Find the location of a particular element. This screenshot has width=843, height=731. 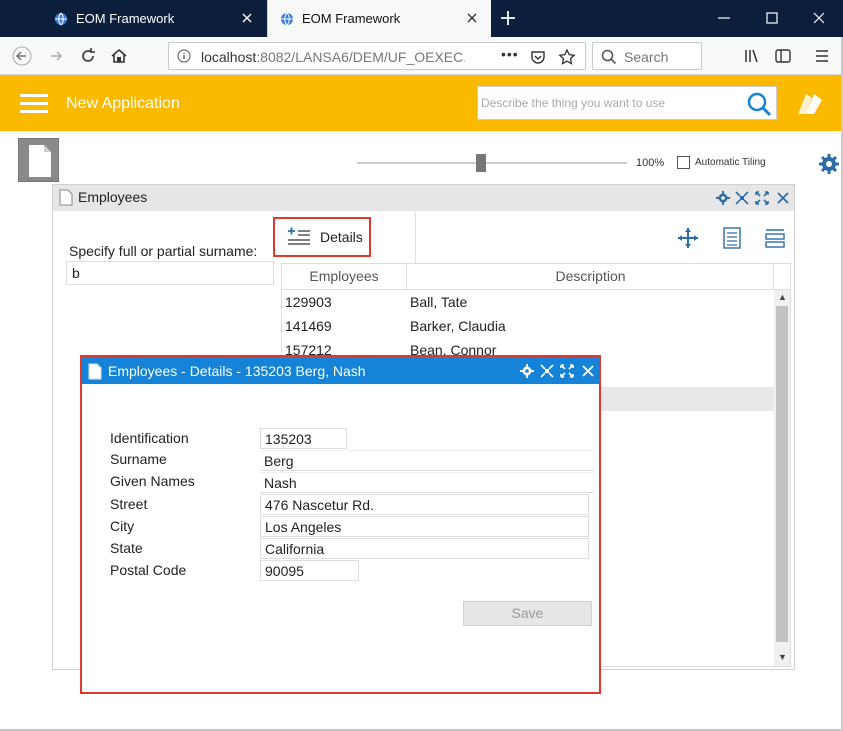

panel-expand-icon is located at coordinates (762, 198).